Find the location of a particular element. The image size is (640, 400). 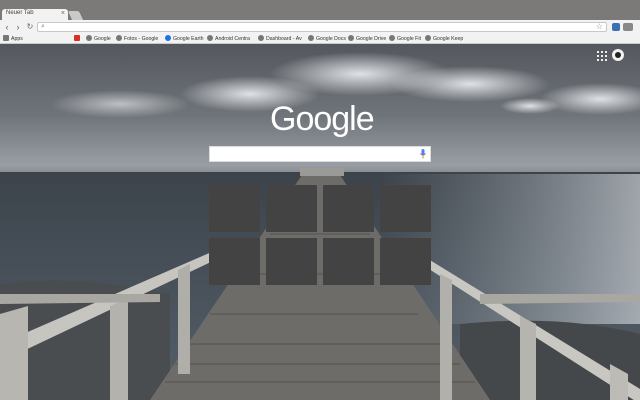

bookmark-item: Google Drive is located at coordinates (367, 39).